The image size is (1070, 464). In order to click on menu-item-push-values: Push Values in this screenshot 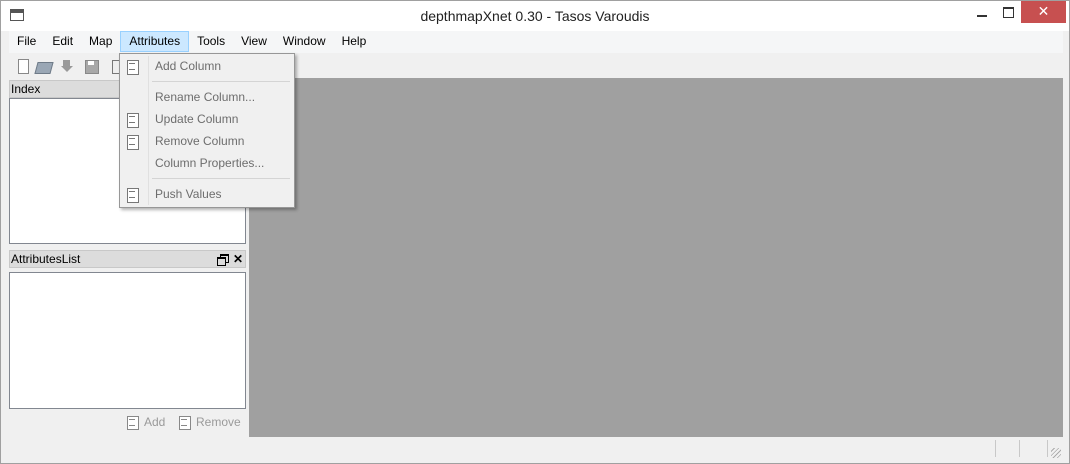, I will do `click(207, 194)`.